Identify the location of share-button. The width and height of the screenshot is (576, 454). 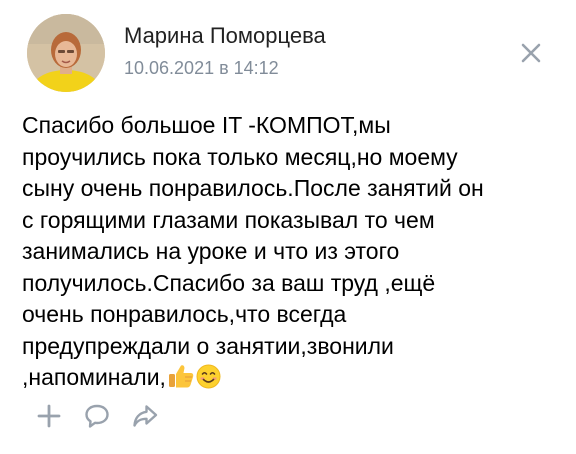
(145, 416).